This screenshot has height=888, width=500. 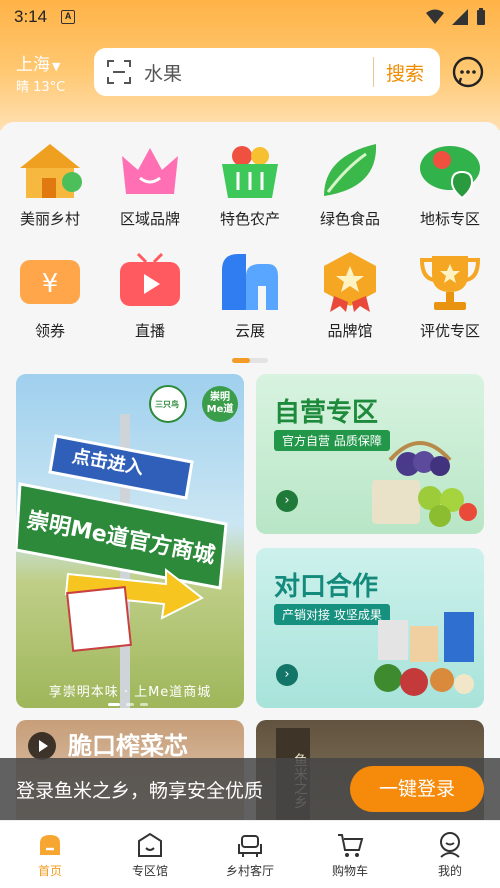 I want to click on cart-icon, so click(x=351, y=845).